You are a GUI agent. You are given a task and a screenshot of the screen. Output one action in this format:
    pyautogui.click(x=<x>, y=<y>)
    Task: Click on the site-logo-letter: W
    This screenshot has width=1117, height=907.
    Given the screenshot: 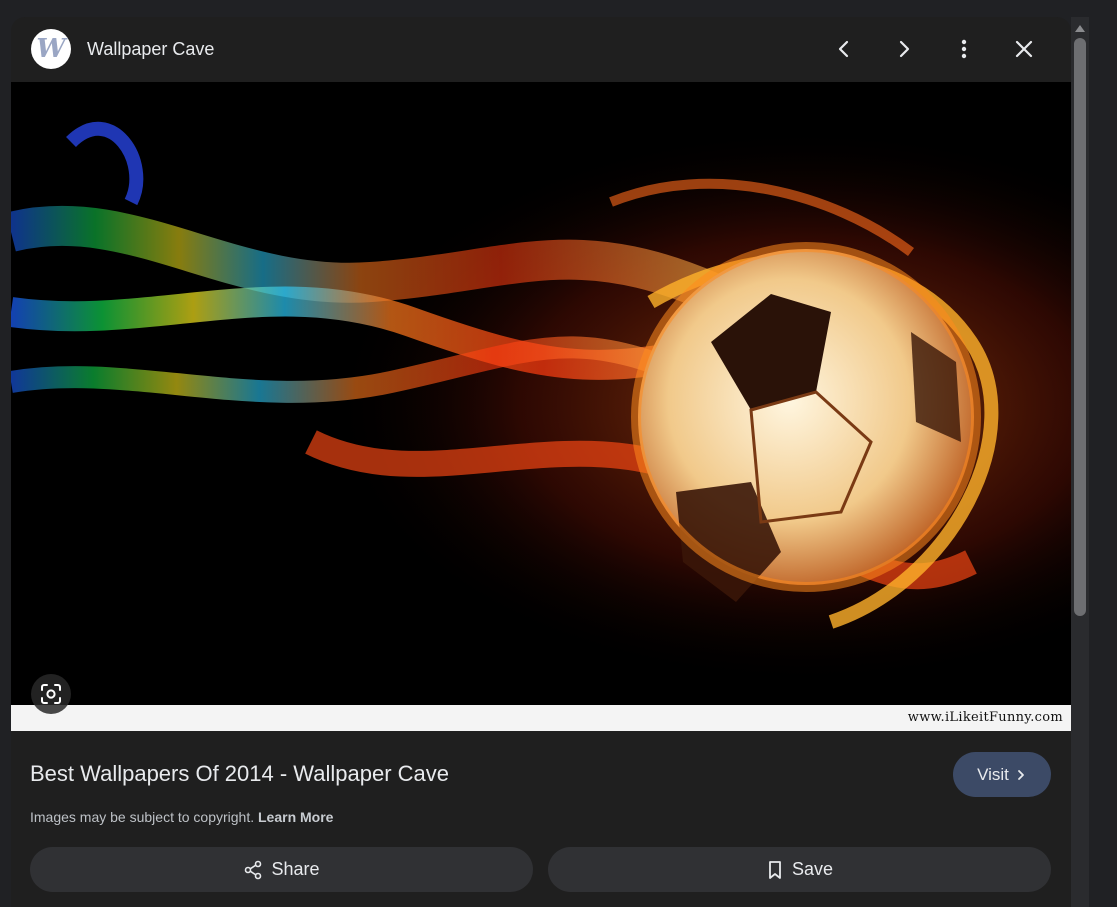 What is the action you would take?
    pyautogui.click(x=50, y=49)
    